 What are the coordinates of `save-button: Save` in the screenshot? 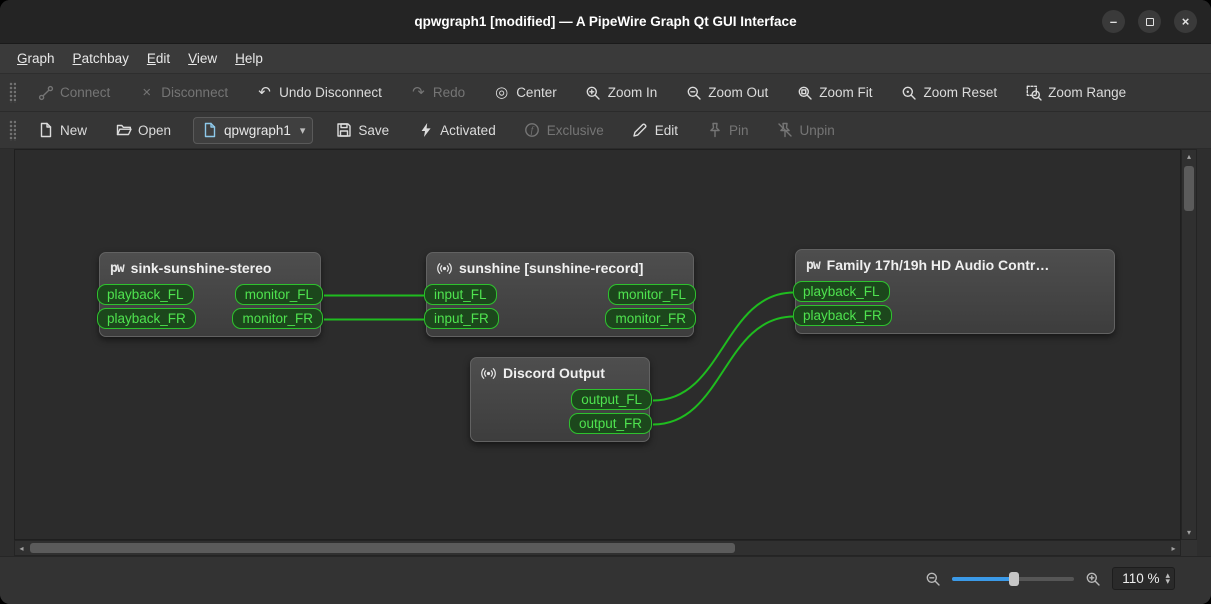 It's located at (362, 130).